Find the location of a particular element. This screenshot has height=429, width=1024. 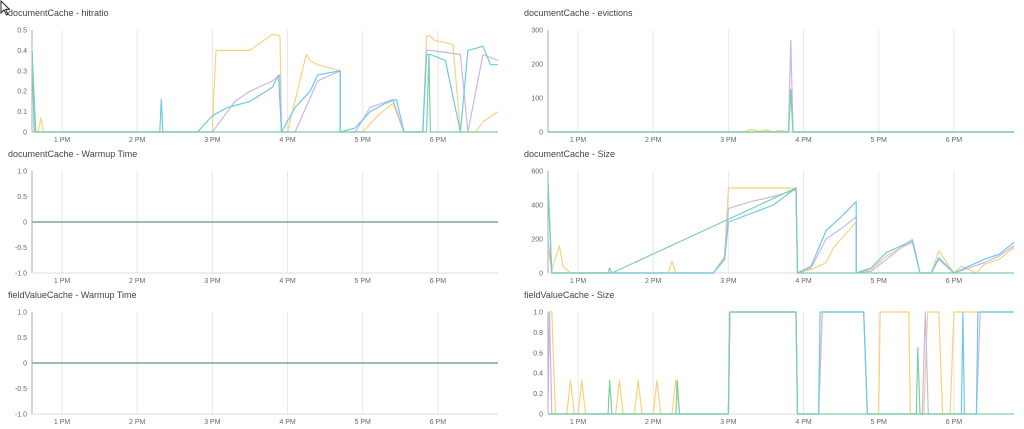

y-tick-label: 100 is located at coordinates (537, 99).